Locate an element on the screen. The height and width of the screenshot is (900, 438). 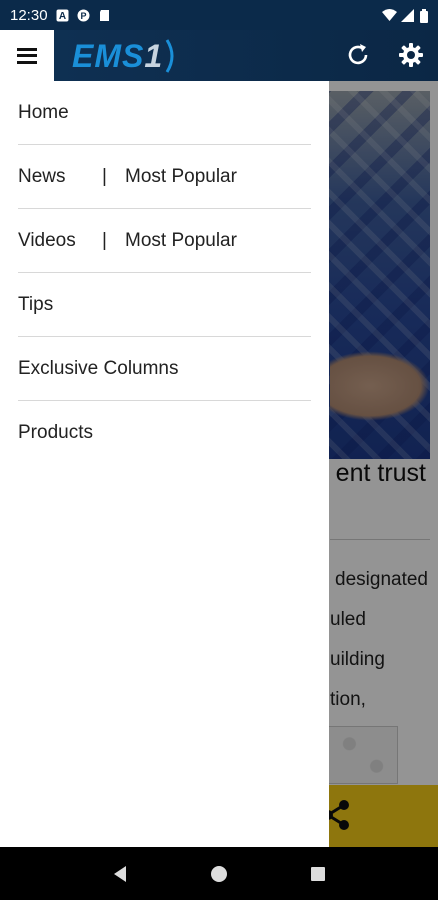
home-circle-icon is located at coordinates (218, 873).